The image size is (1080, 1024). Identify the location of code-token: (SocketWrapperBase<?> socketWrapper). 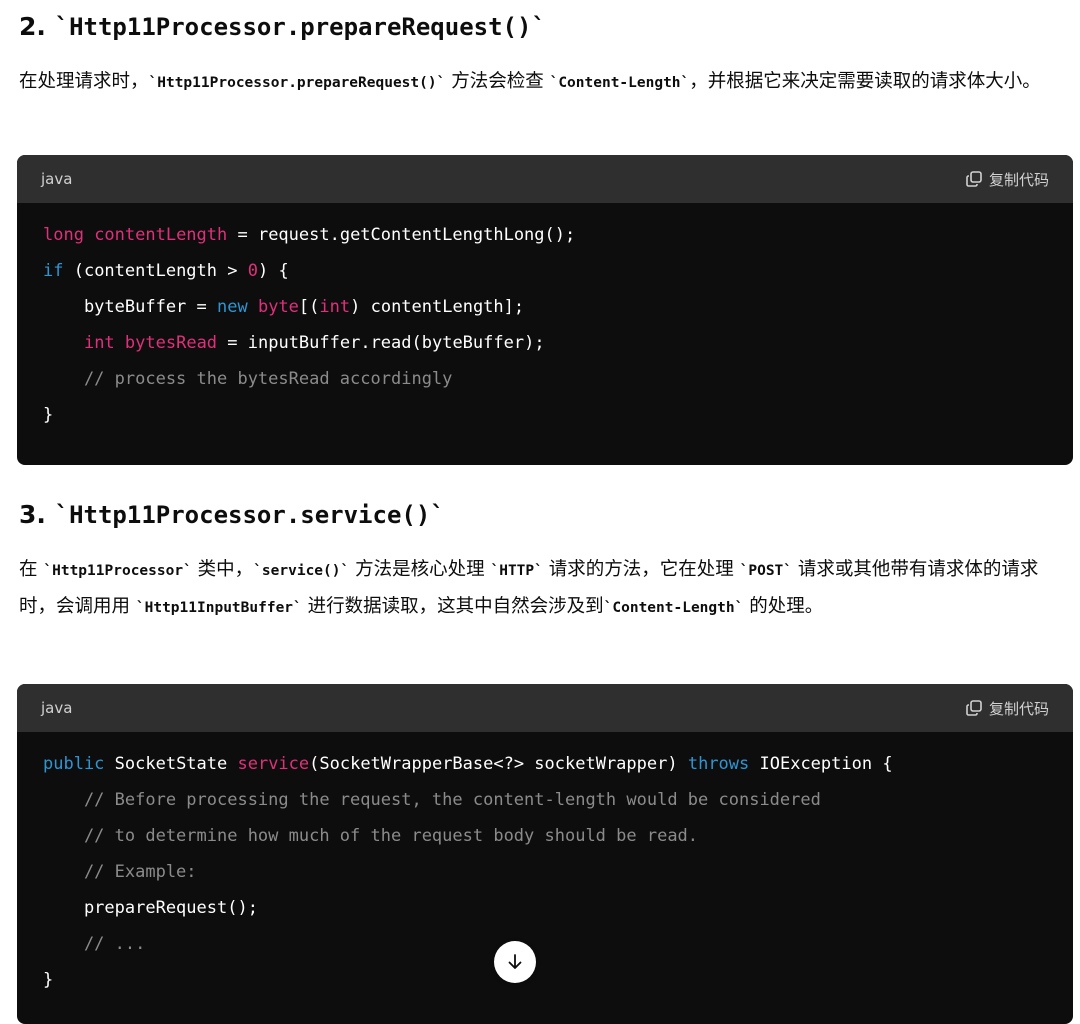
(498, 764).